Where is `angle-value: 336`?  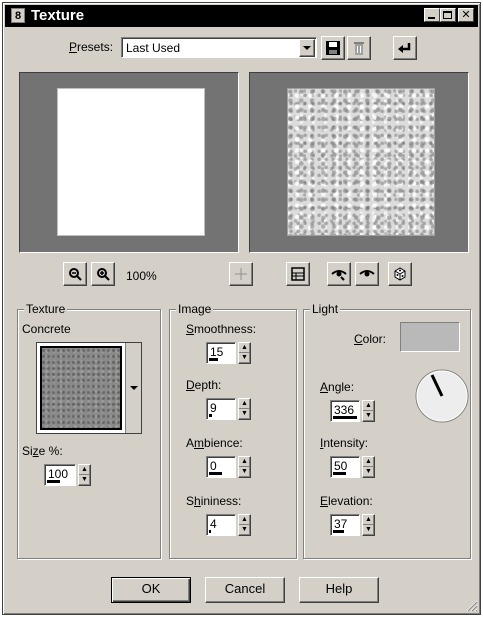 angle-value: 336 is located at coordinates (344, 410).